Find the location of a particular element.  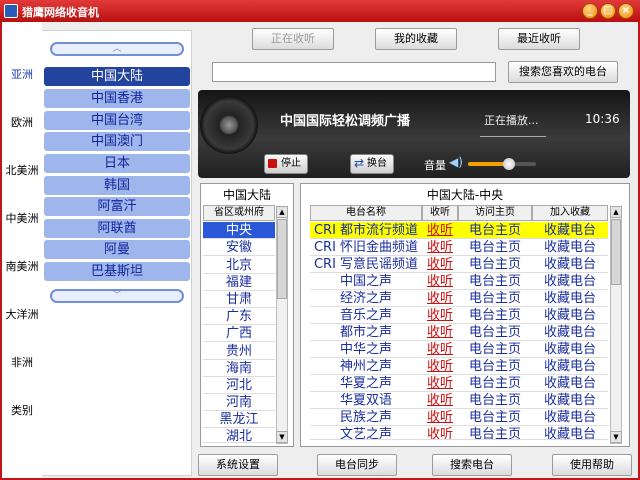

table-row: 音乐之声 收听 电台主页 收藏电台 is located at coordinates (459, 315).